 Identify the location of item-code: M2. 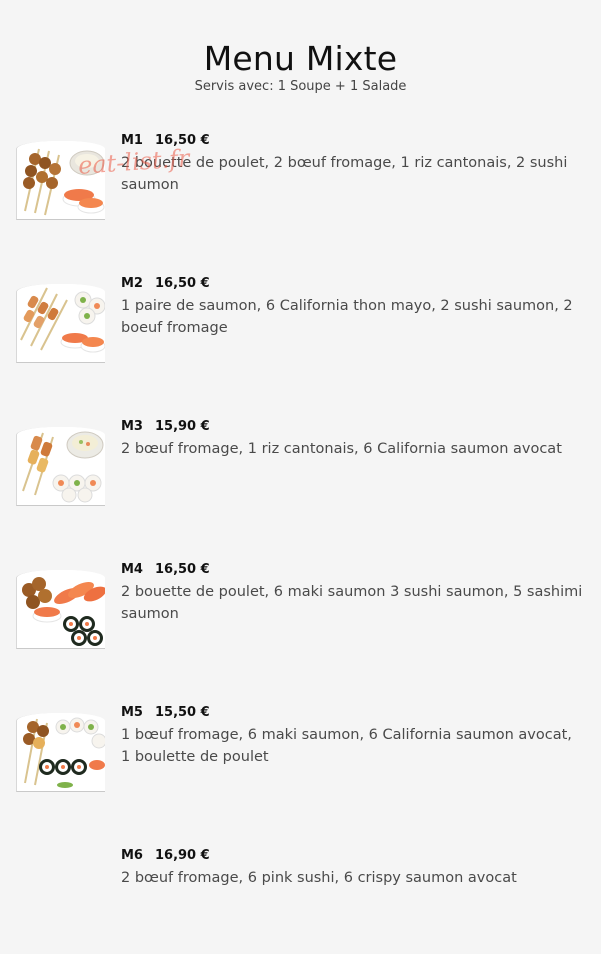
(132, 283).